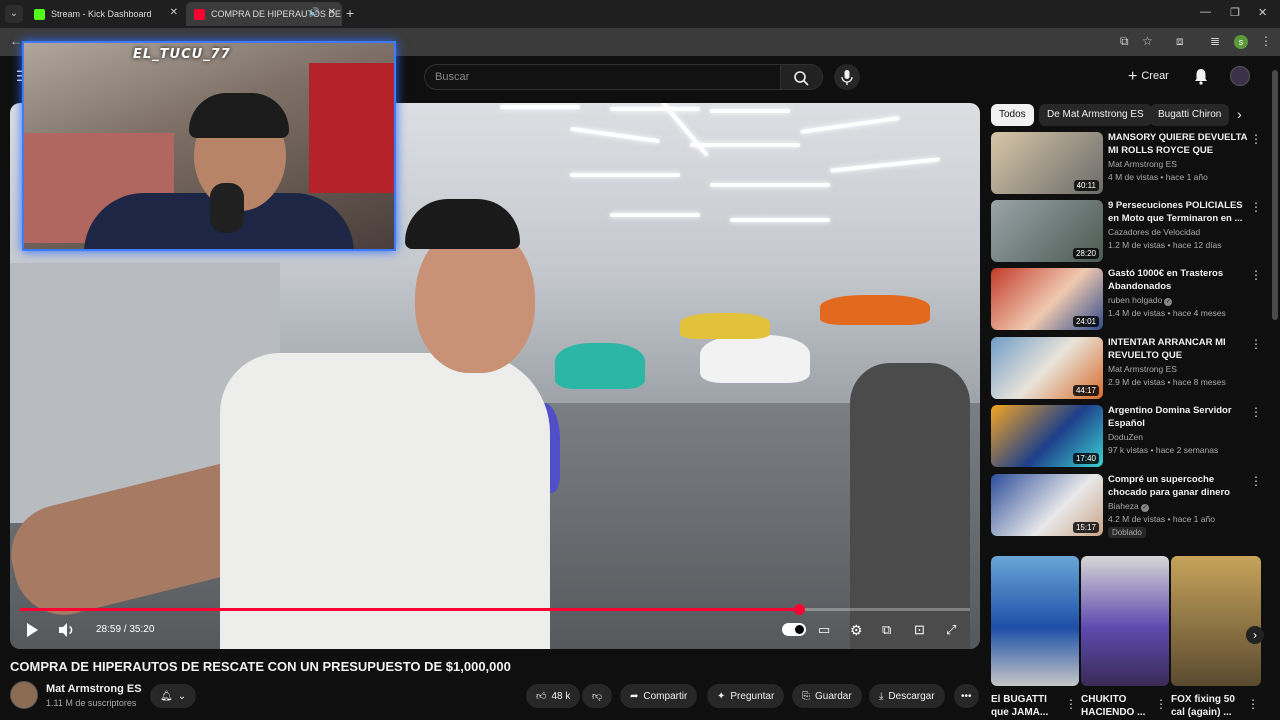  Describe the element at coordinates (1047, 163) in the screenshot. I see `video-thumbnail: 40:11` at that location.